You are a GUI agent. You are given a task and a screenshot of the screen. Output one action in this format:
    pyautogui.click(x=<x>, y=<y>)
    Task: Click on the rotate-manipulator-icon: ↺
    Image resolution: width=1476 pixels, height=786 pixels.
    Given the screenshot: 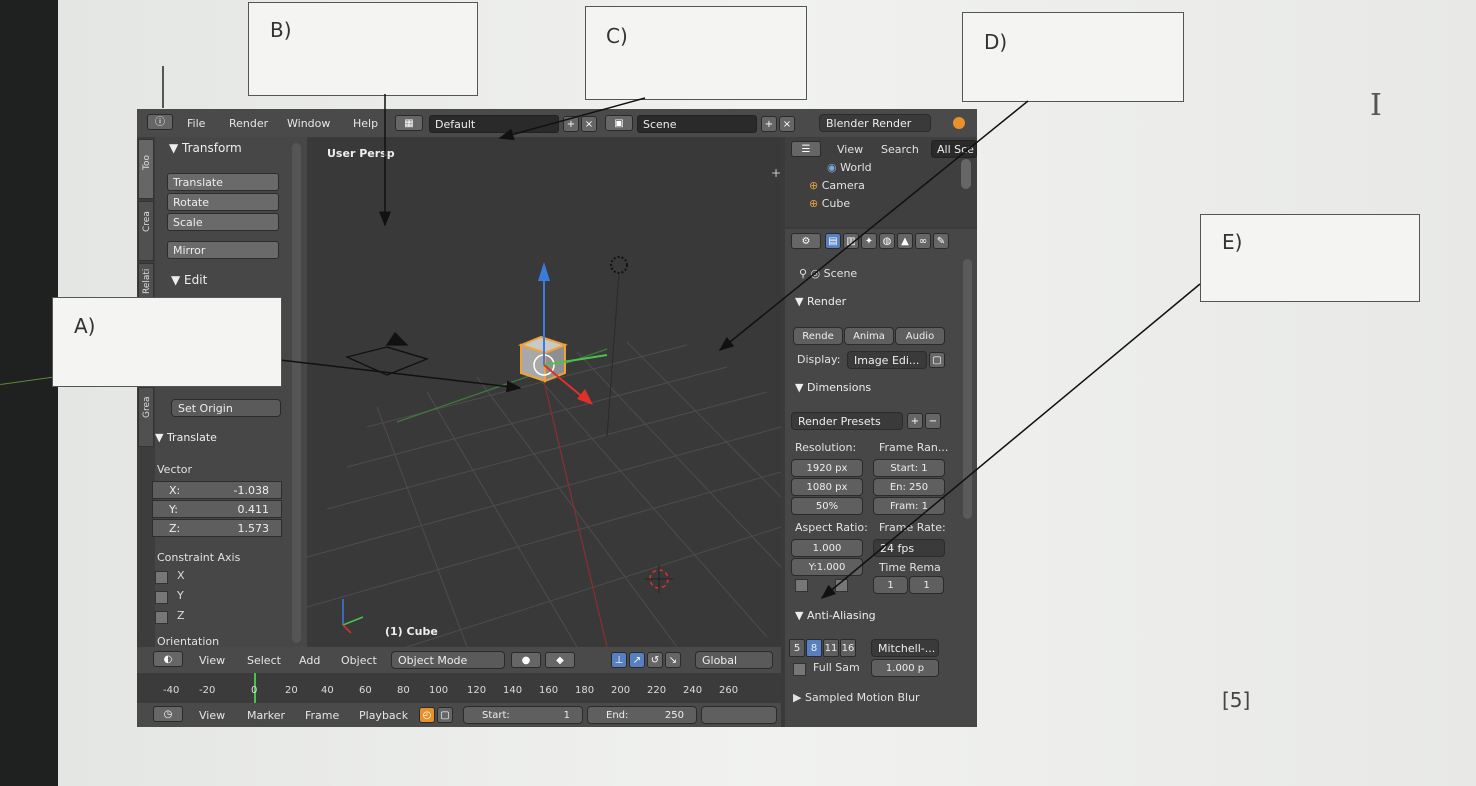 What is the action you would take?
    pyautogui.click(x=655, y=660)
    